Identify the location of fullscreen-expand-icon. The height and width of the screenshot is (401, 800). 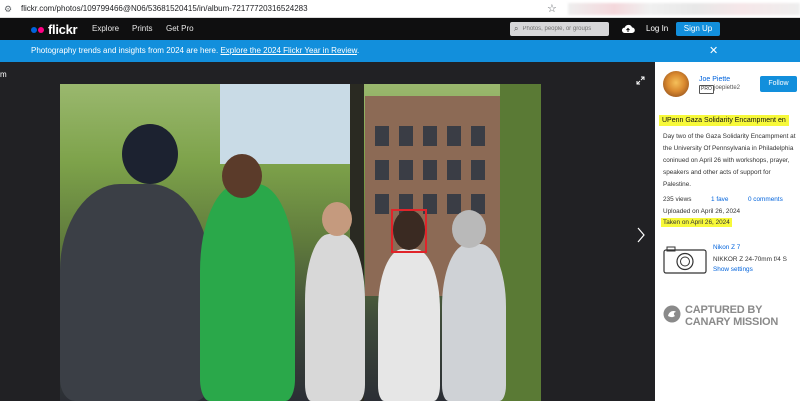
(640, 81).